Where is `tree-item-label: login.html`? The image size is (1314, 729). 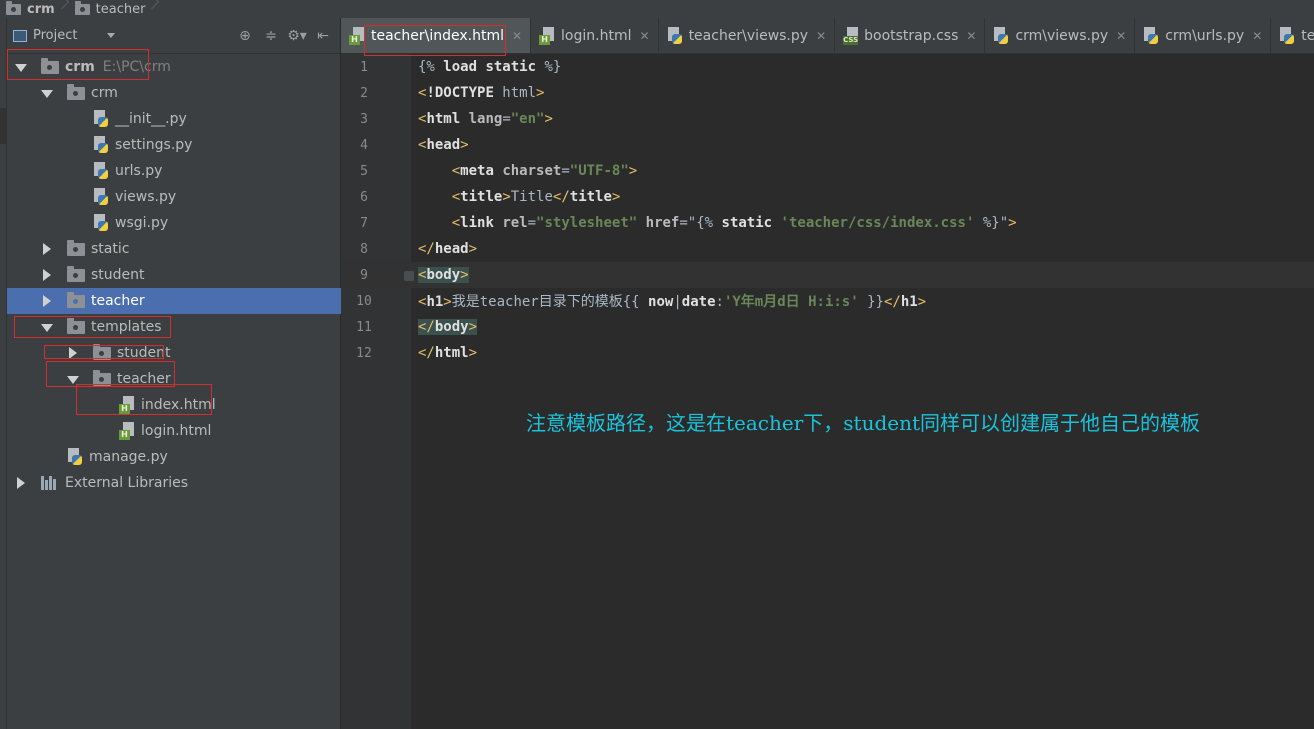
tree-item-label: login.html is located at coordinates (176, 431).